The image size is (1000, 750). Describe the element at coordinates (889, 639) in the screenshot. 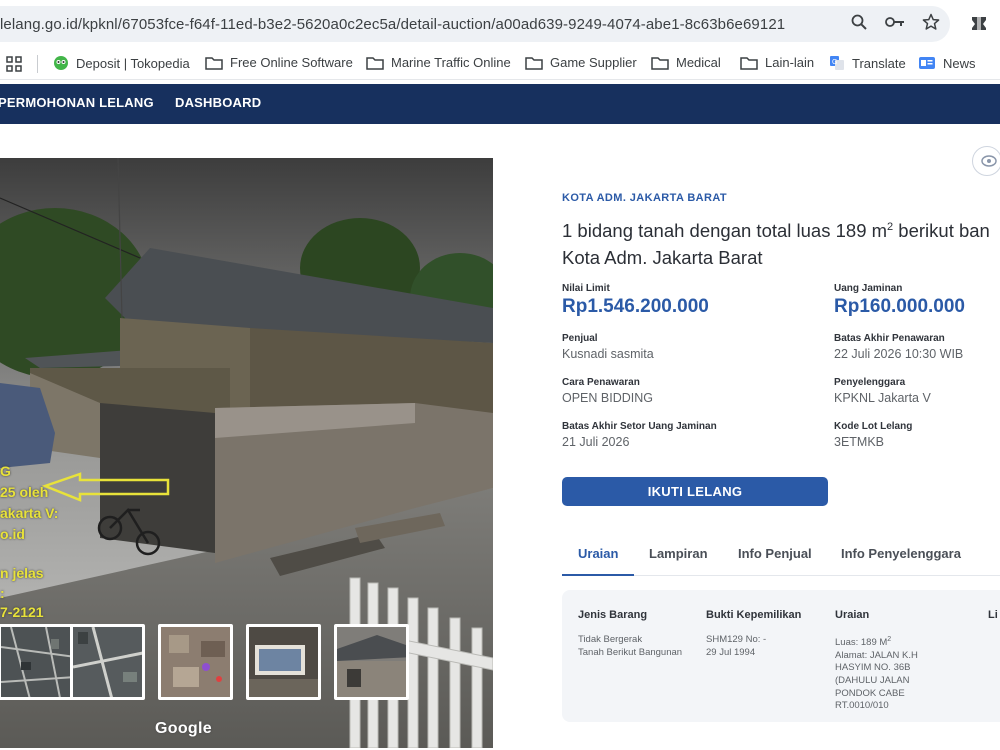

I see `uraian-superscript: 2` at that location.